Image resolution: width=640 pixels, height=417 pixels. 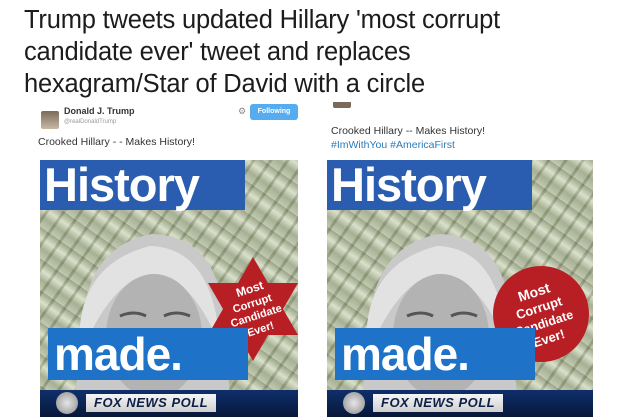 I want to click on headline-line-3: hexagram/Star of David with a circle, so click(x=224, y=84).